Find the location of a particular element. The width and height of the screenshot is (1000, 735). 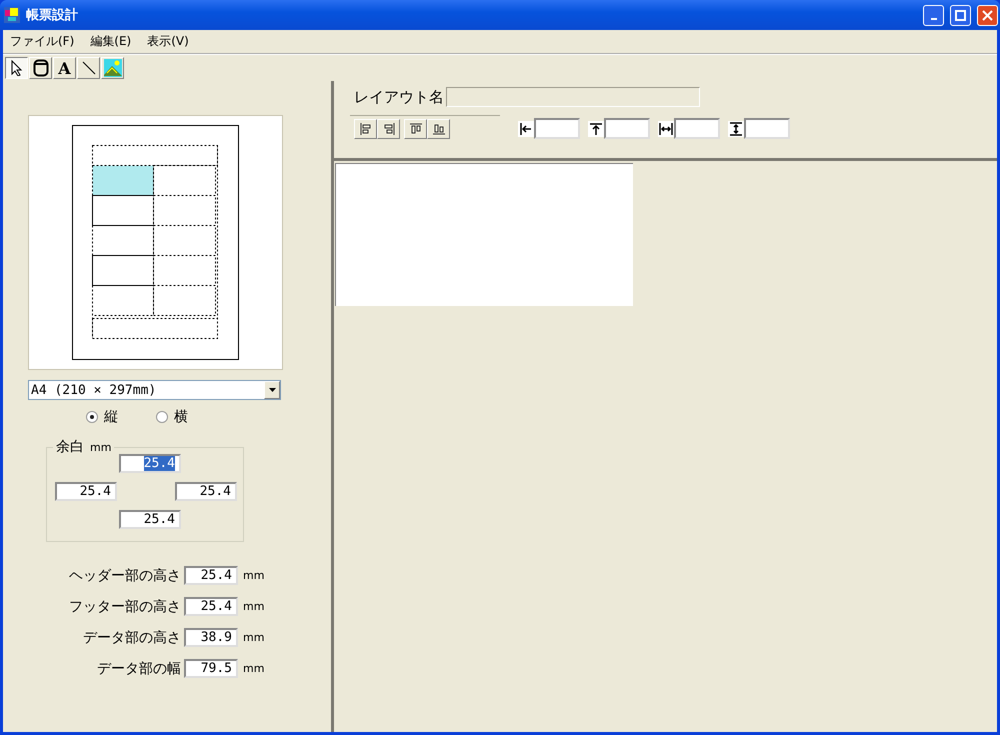

menu-item: ファイル(F) is located at coordinates (42, 41).